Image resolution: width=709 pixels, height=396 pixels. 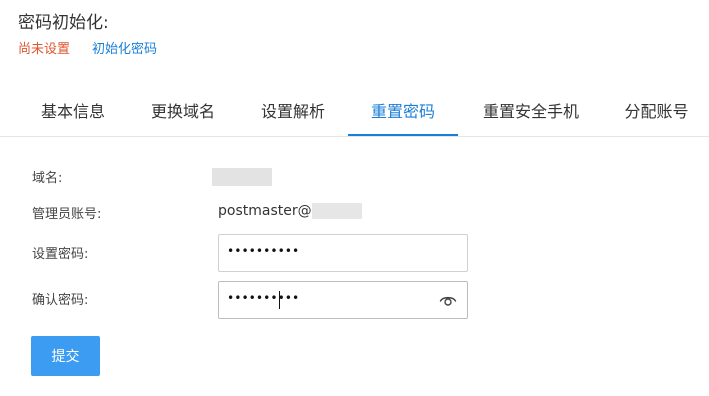 I want to click on tab-reset-security-phone: 重置安全手机, so click(x=531, y=114).